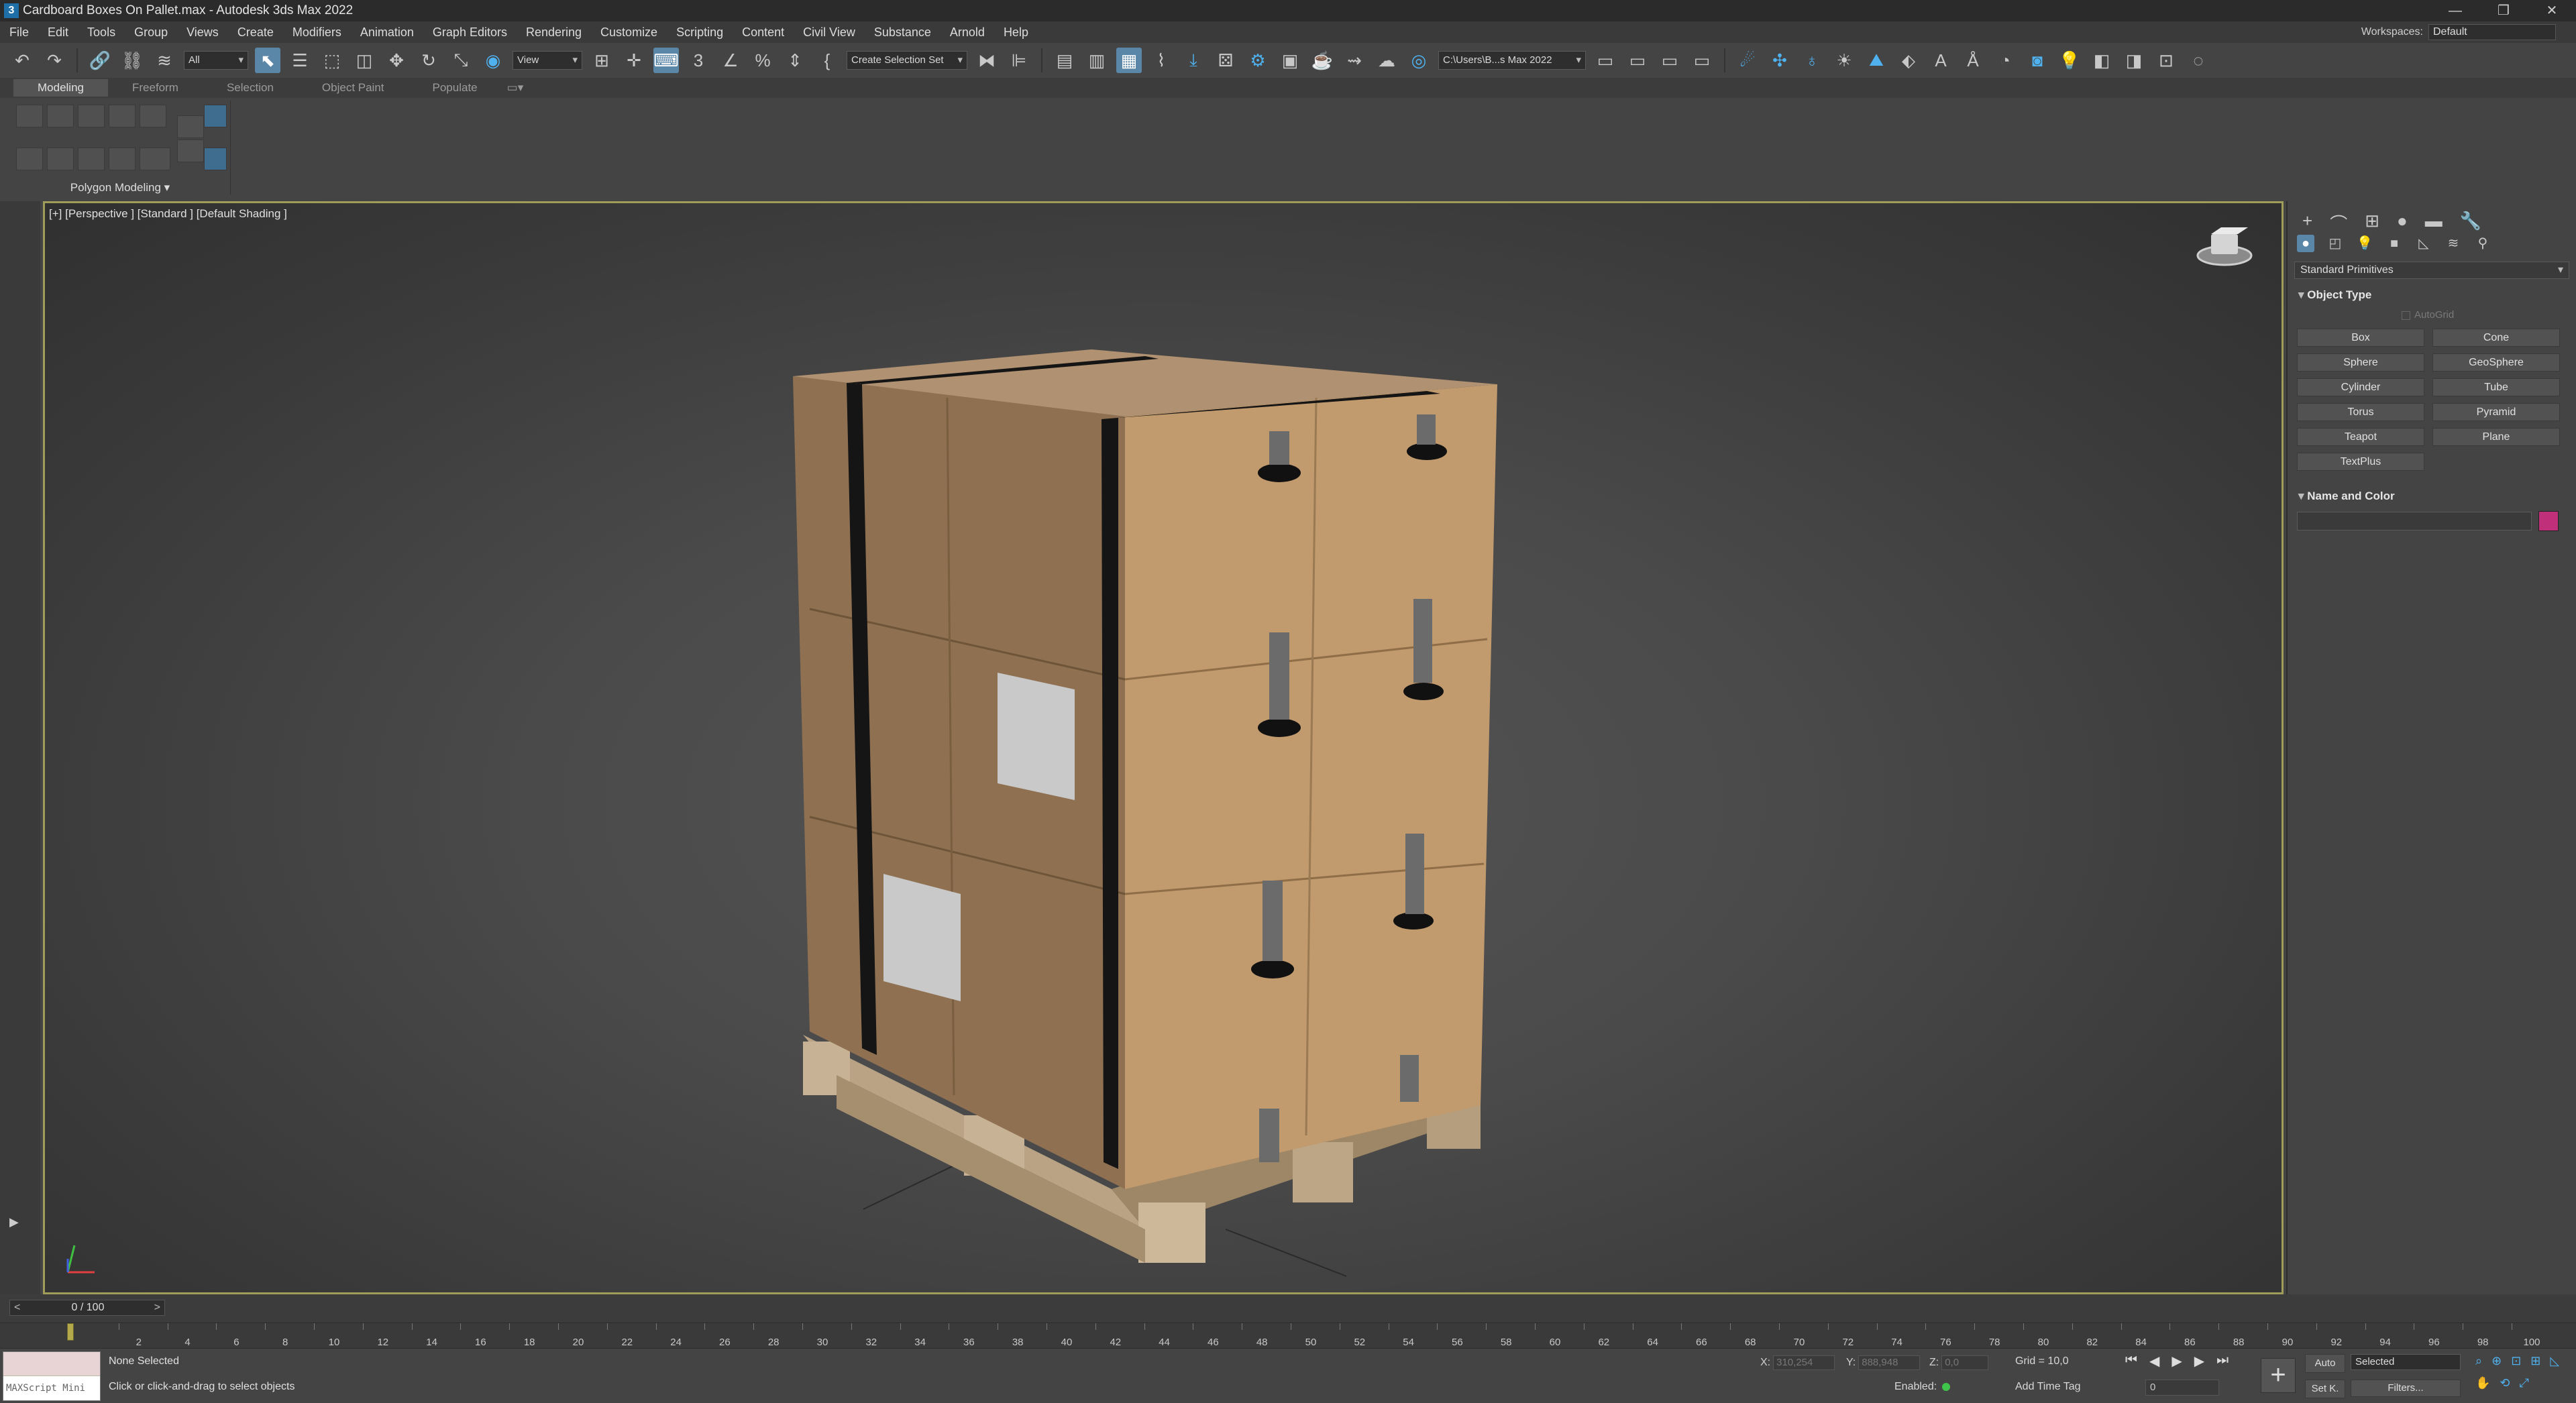 The width and height of the screenshot is (2576, 1403). I want to click on object-color-swatch, so click(2548, 521).